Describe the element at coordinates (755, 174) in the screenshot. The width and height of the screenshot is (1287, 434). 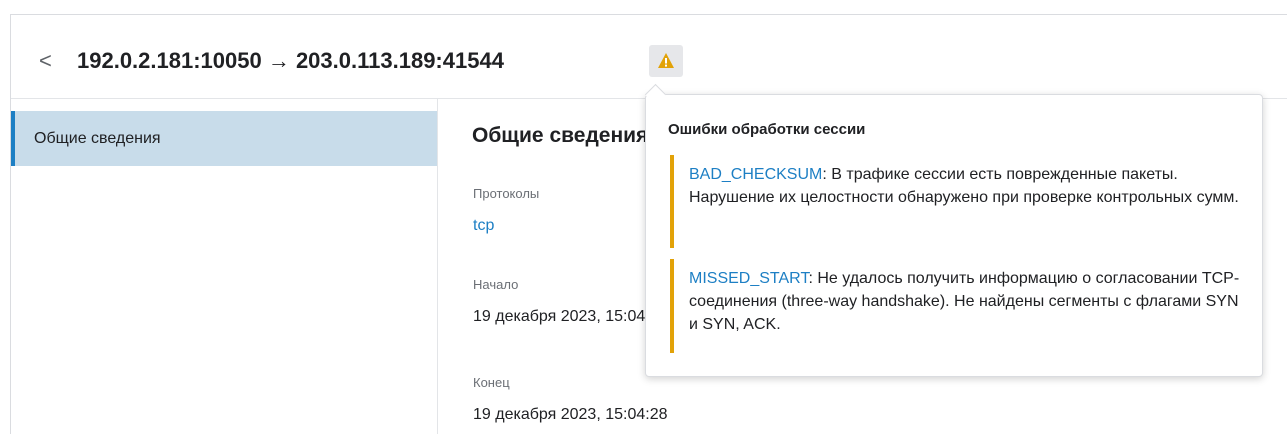
I see `error-code-link: BAD_CHECKSUM` at that location.